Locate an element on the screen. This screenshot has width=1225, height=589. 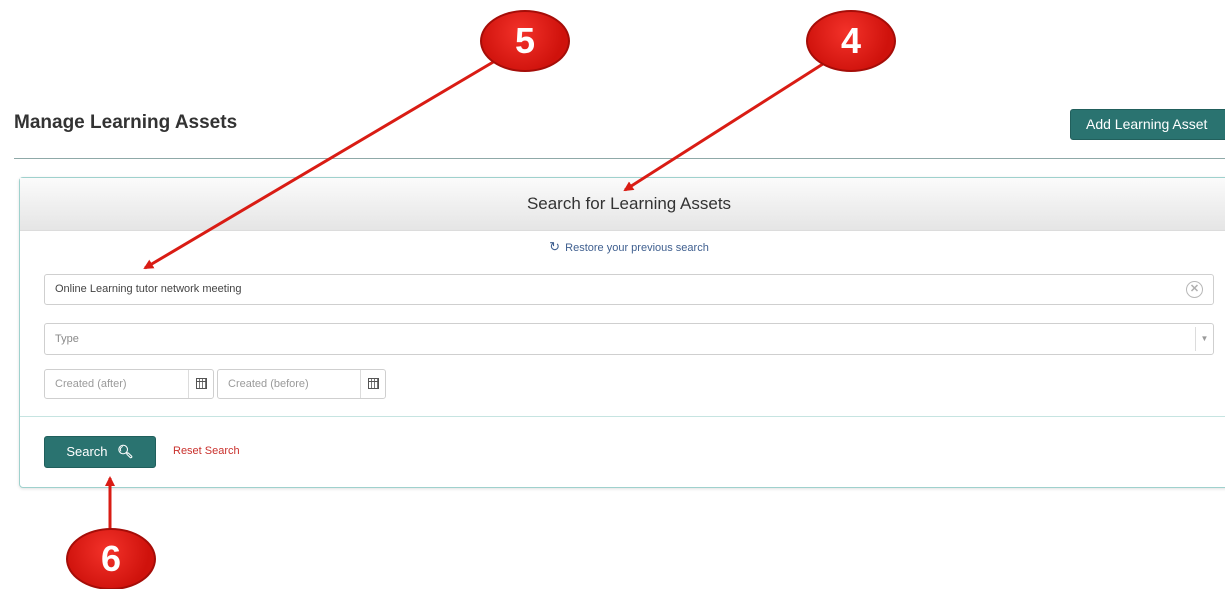
callout-5: 5 is located at coordinates (525, 41).